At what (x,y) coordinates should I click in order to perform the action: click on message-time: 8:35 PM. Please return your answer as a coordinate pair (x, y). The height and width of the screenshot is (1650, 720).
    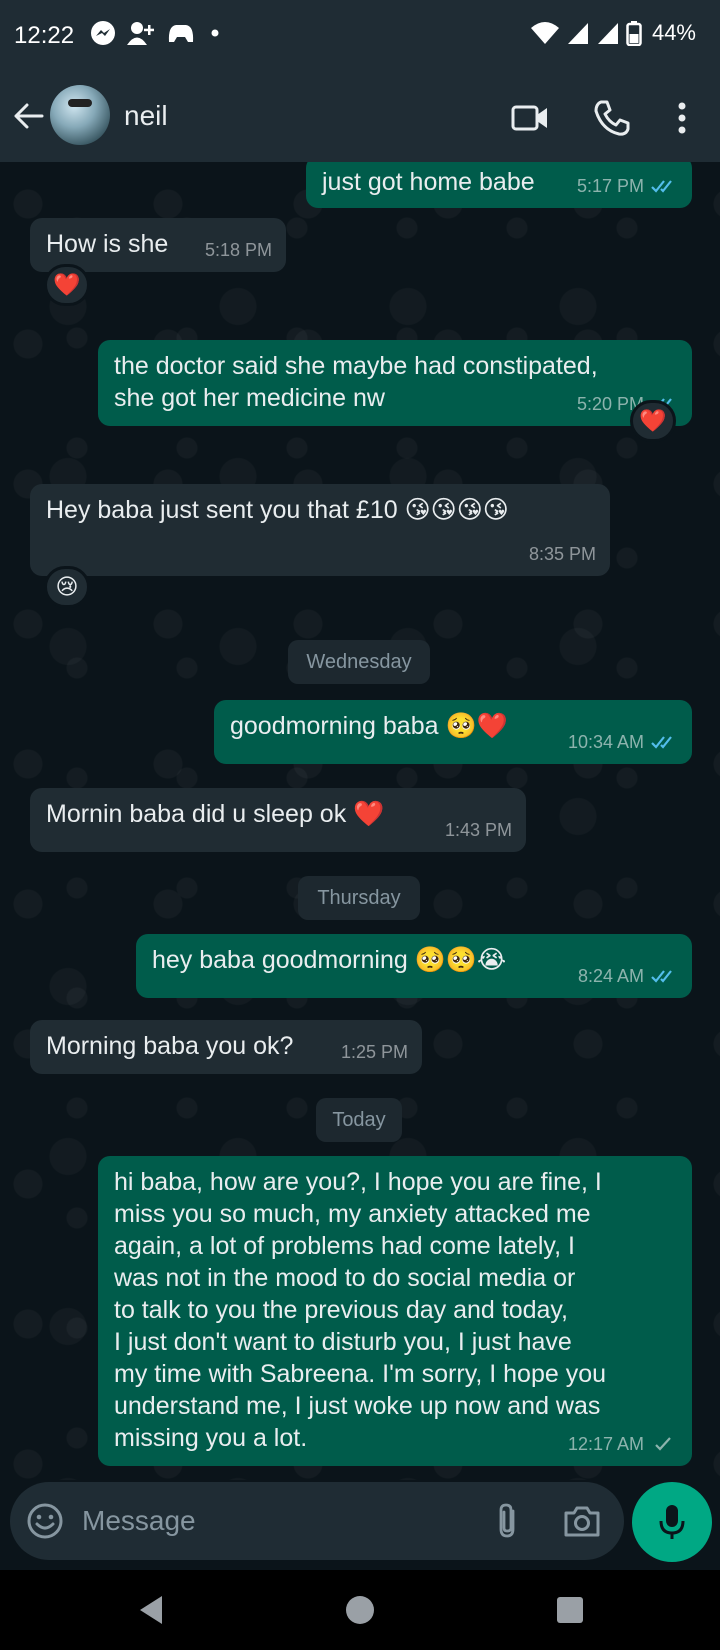
    Looking at the image, I should click on (562, 554).